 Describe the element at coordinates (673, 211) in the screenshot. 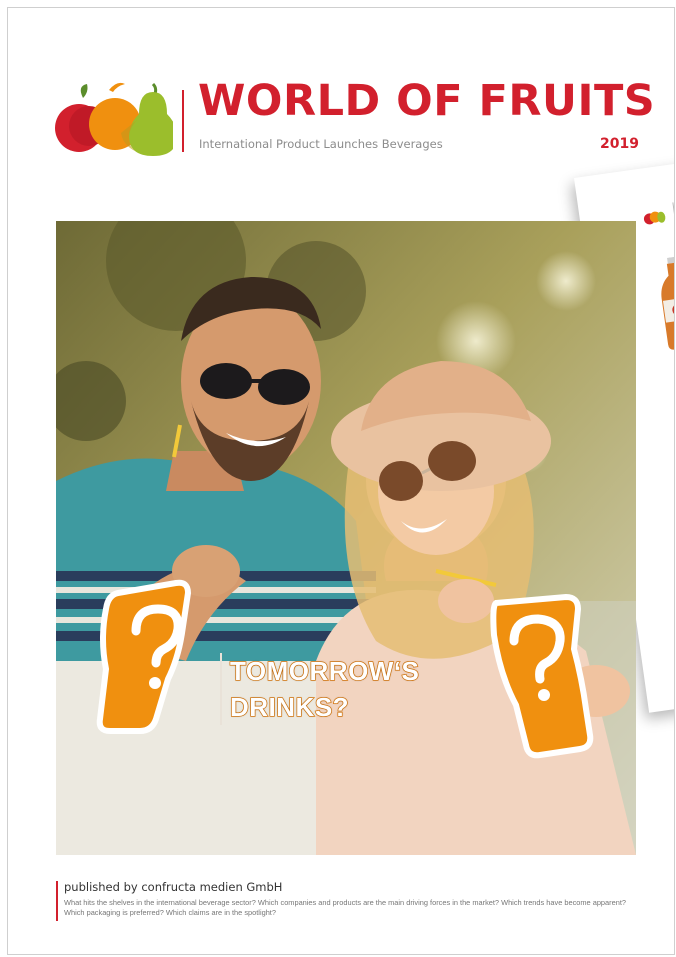

I see `inner-page-rule` at that location.